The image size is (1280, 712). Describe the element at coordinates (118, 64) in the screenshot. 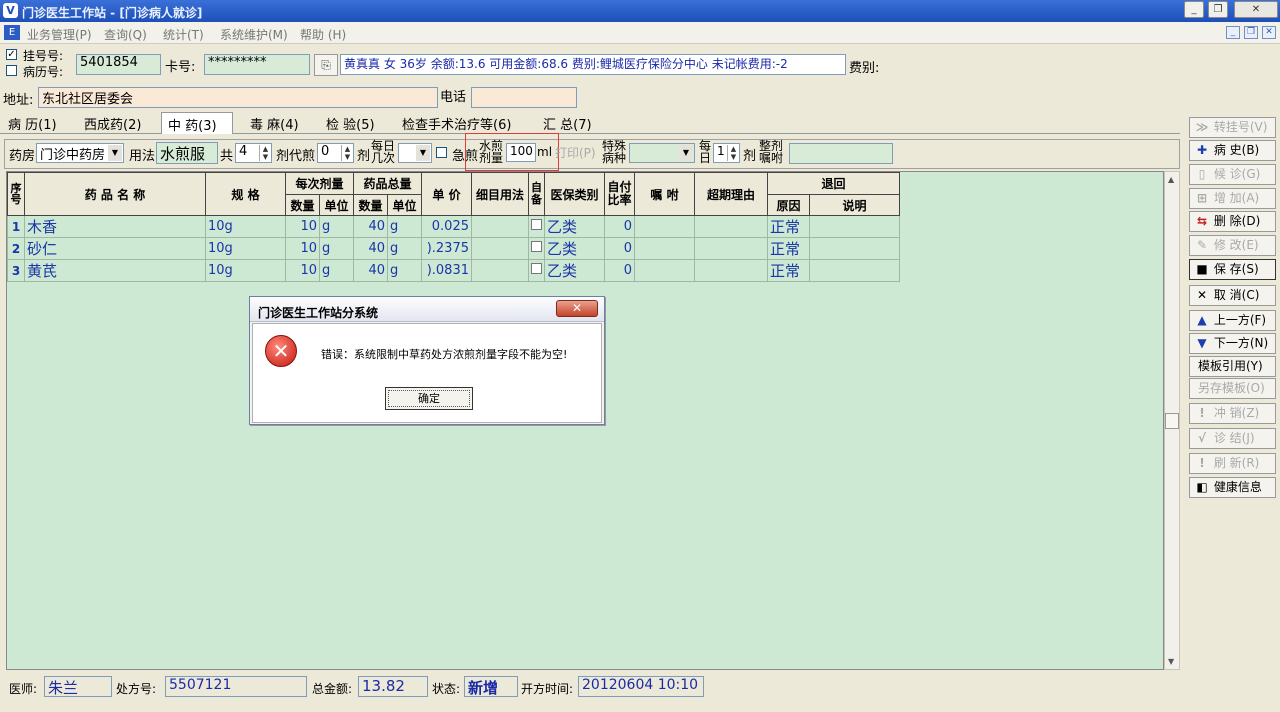

I see `reg-no-field: 5401854` at that location.